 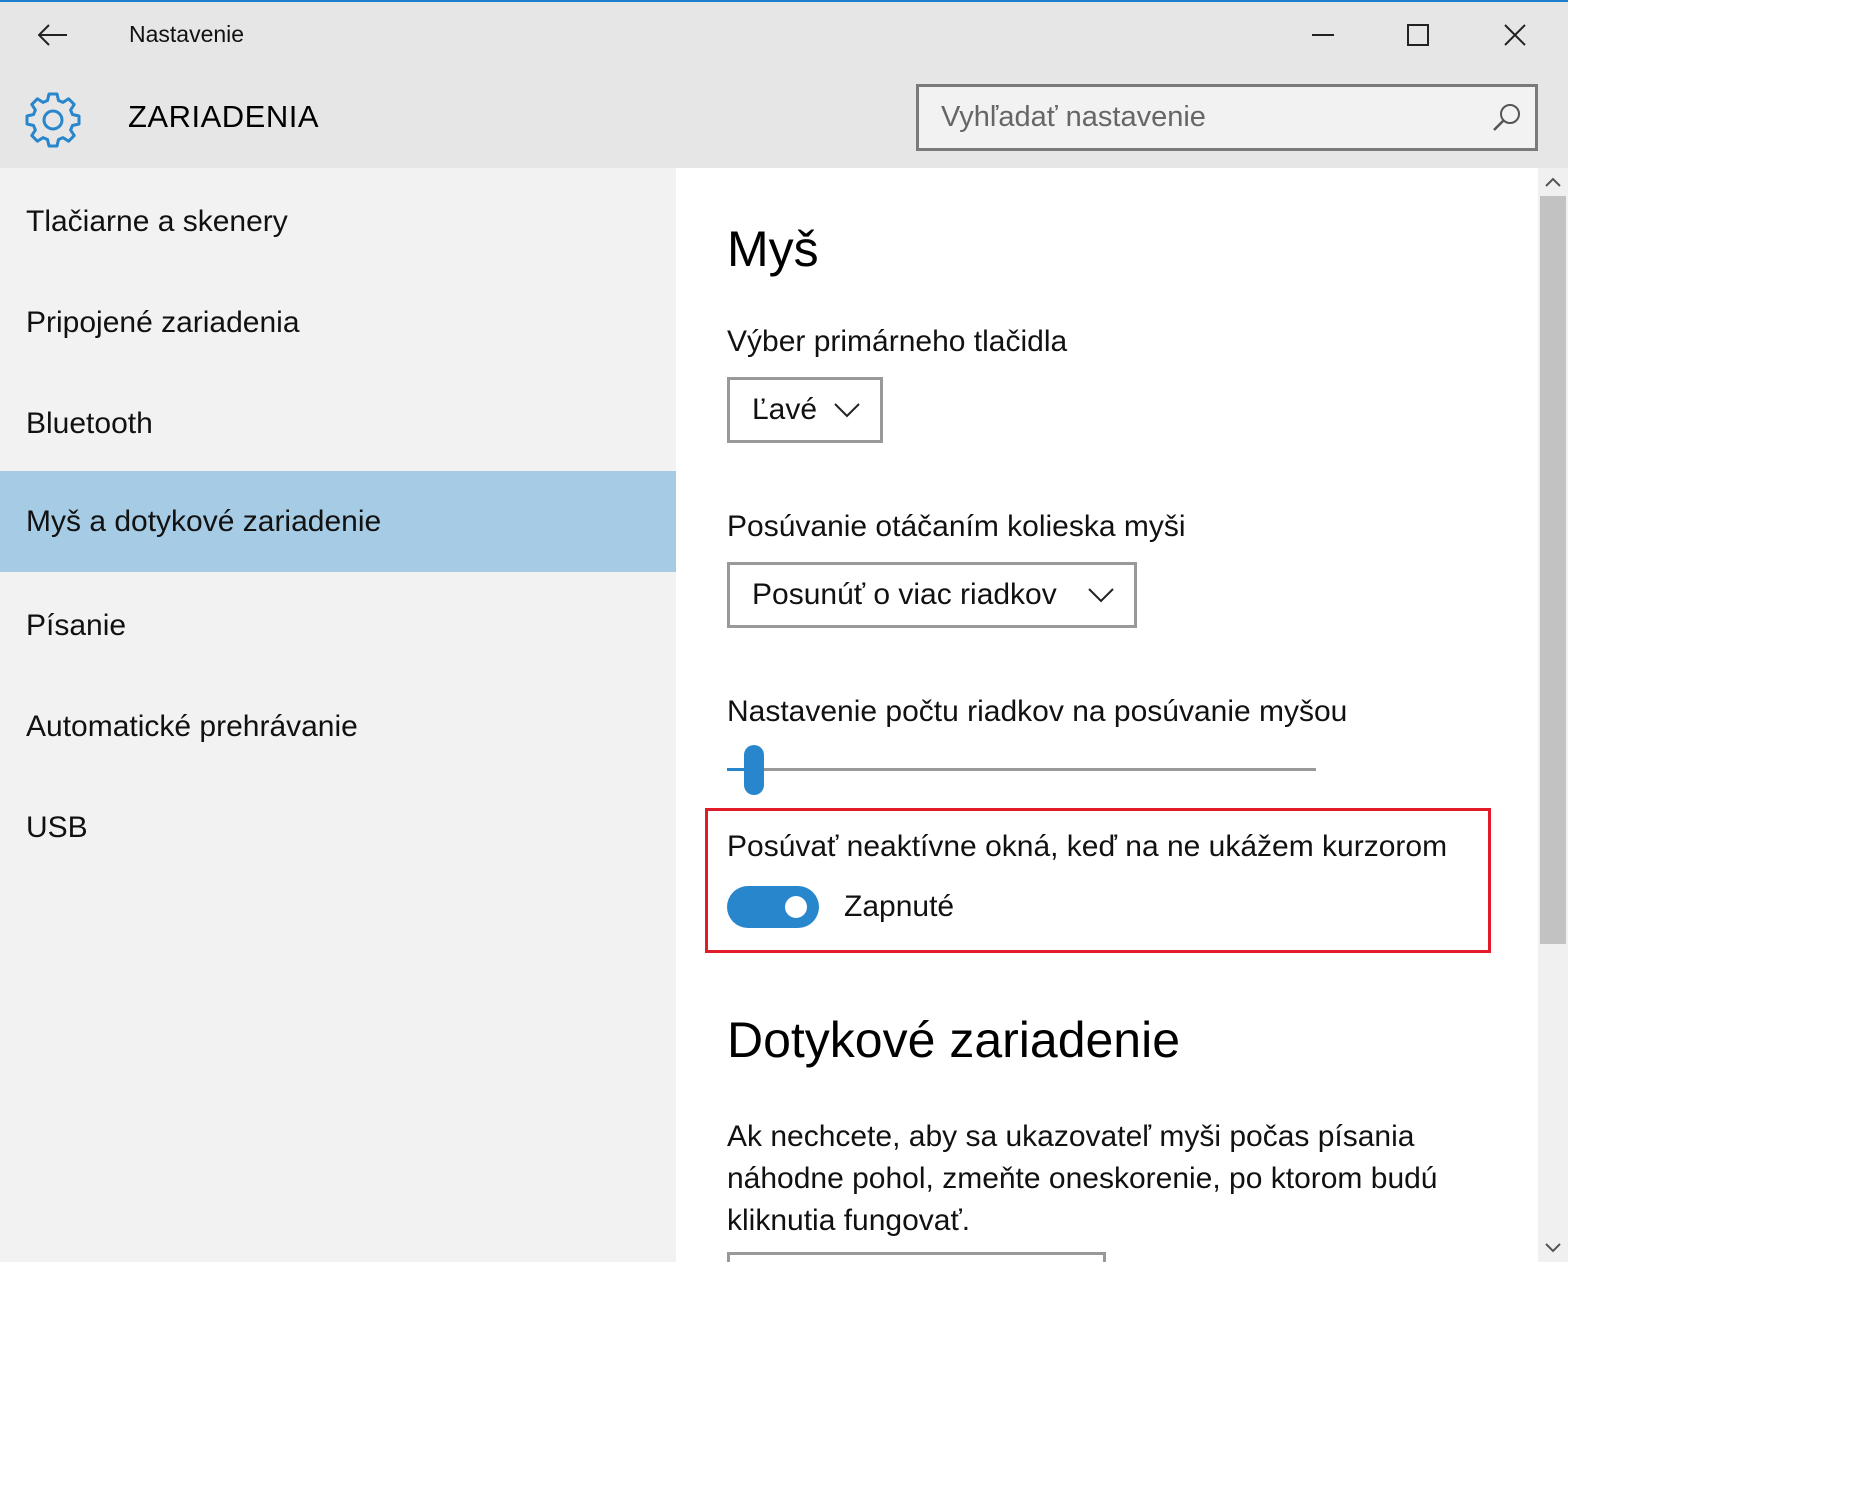 What do you see at coordinates (1553, 1248) in the screenshot?
I see `scroll-down-icon` at bounding box center [1553, 1248].